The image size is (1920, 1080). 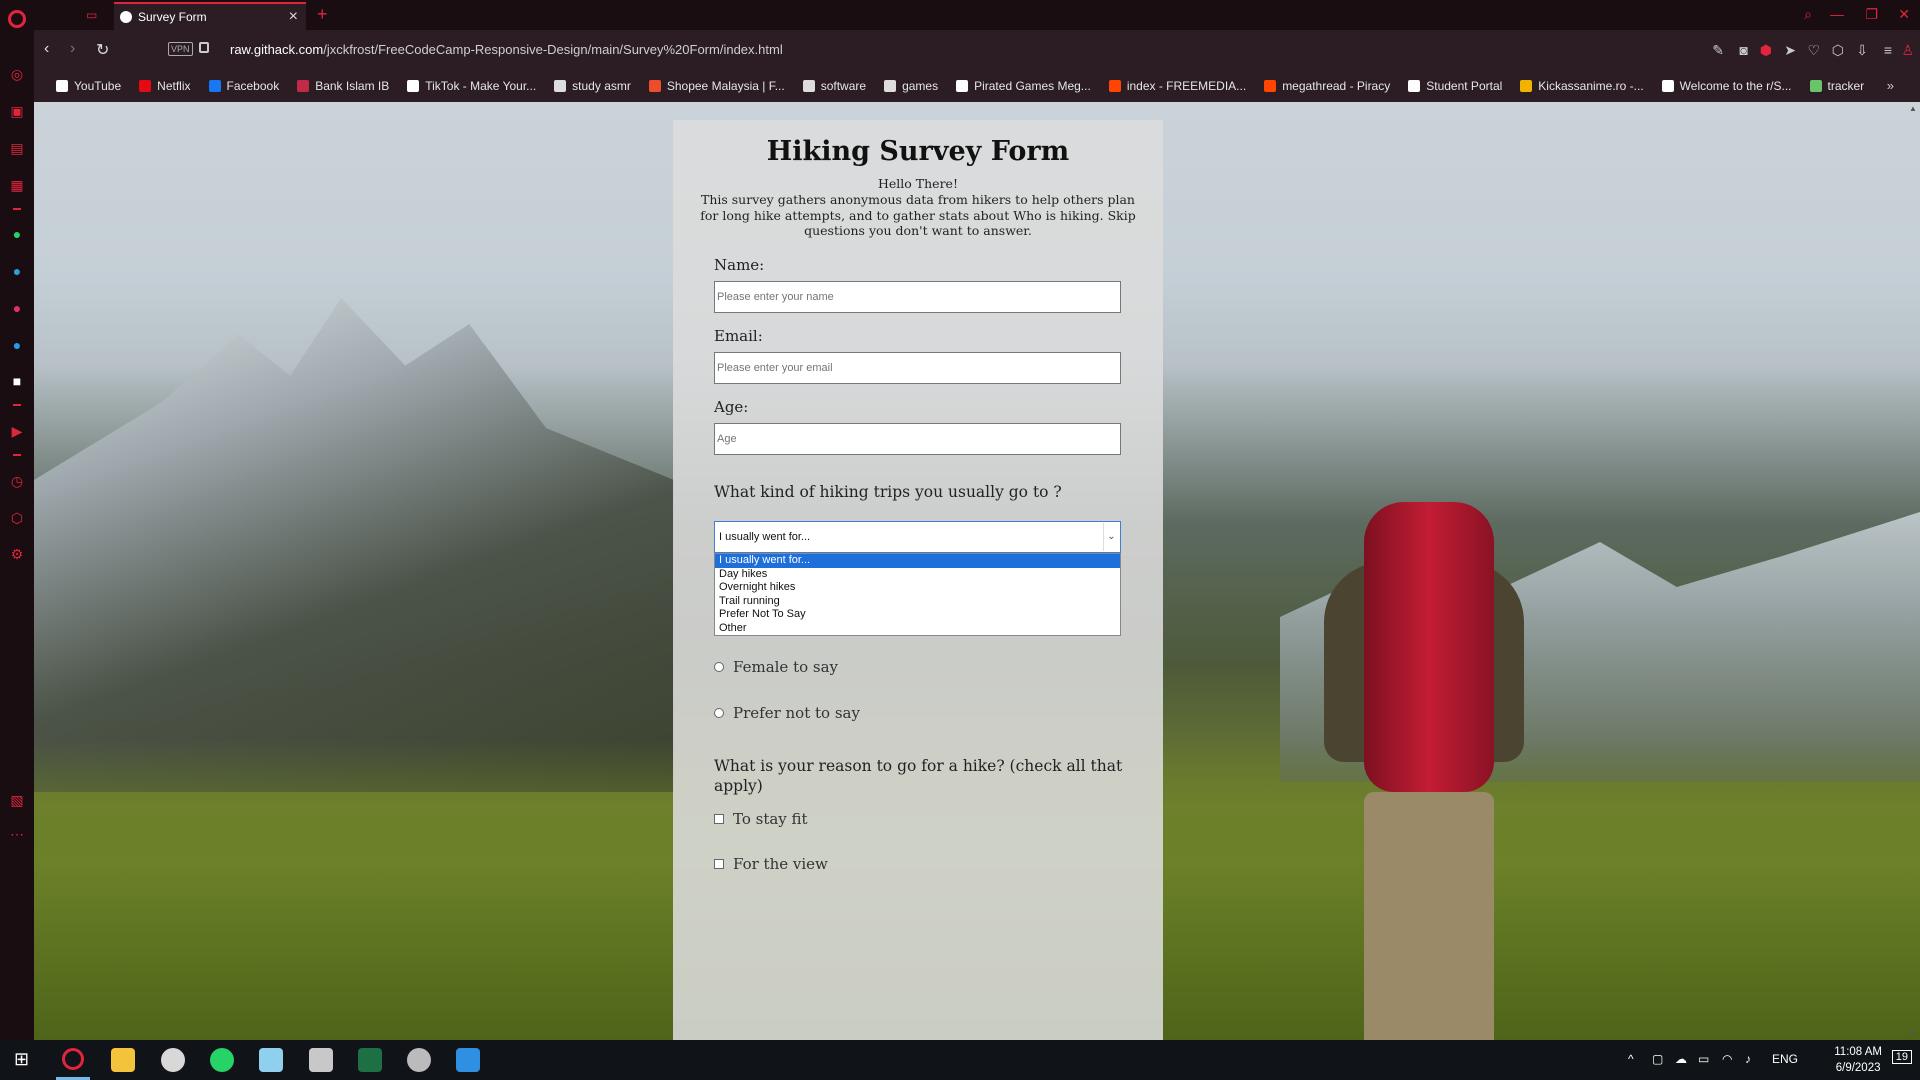 I want to click on new-tab-button: +, so click(x=322, y=14).